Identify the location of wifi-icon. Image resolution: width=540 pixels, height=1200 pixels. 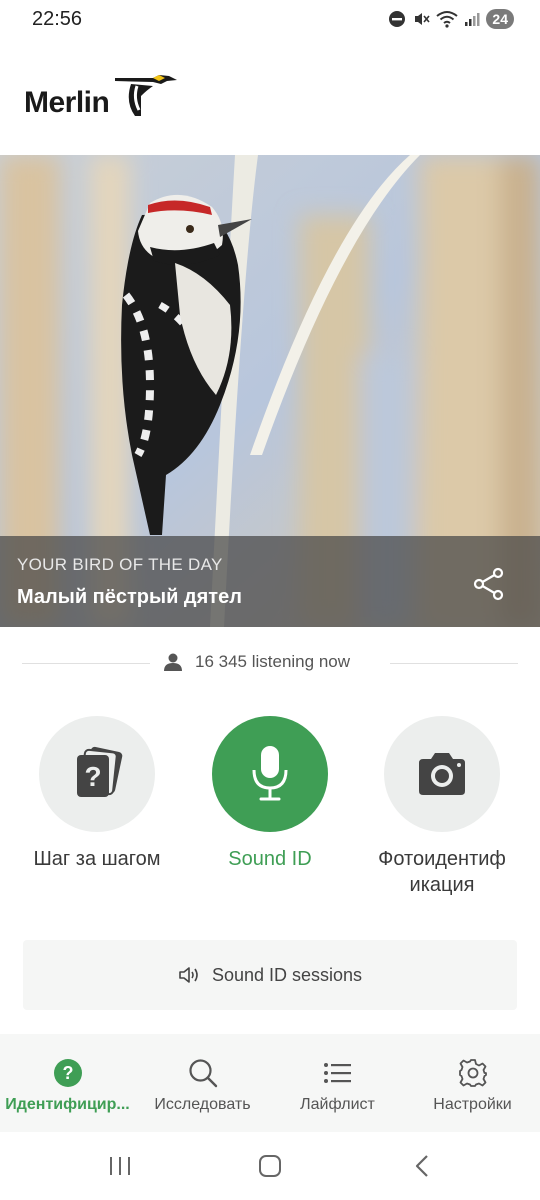
(447, 19).